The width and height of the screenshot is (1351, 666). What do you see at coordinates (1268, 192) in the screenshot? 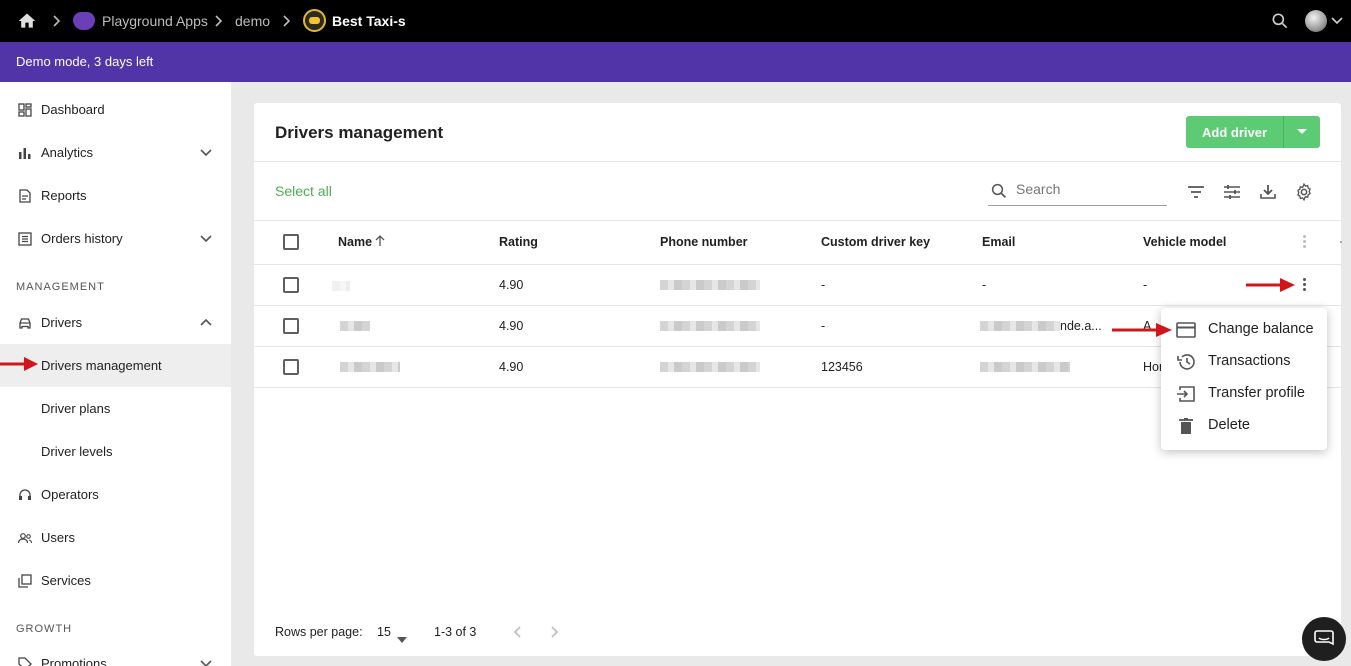
I see `download-icon` at bounding box center [1268, 192].